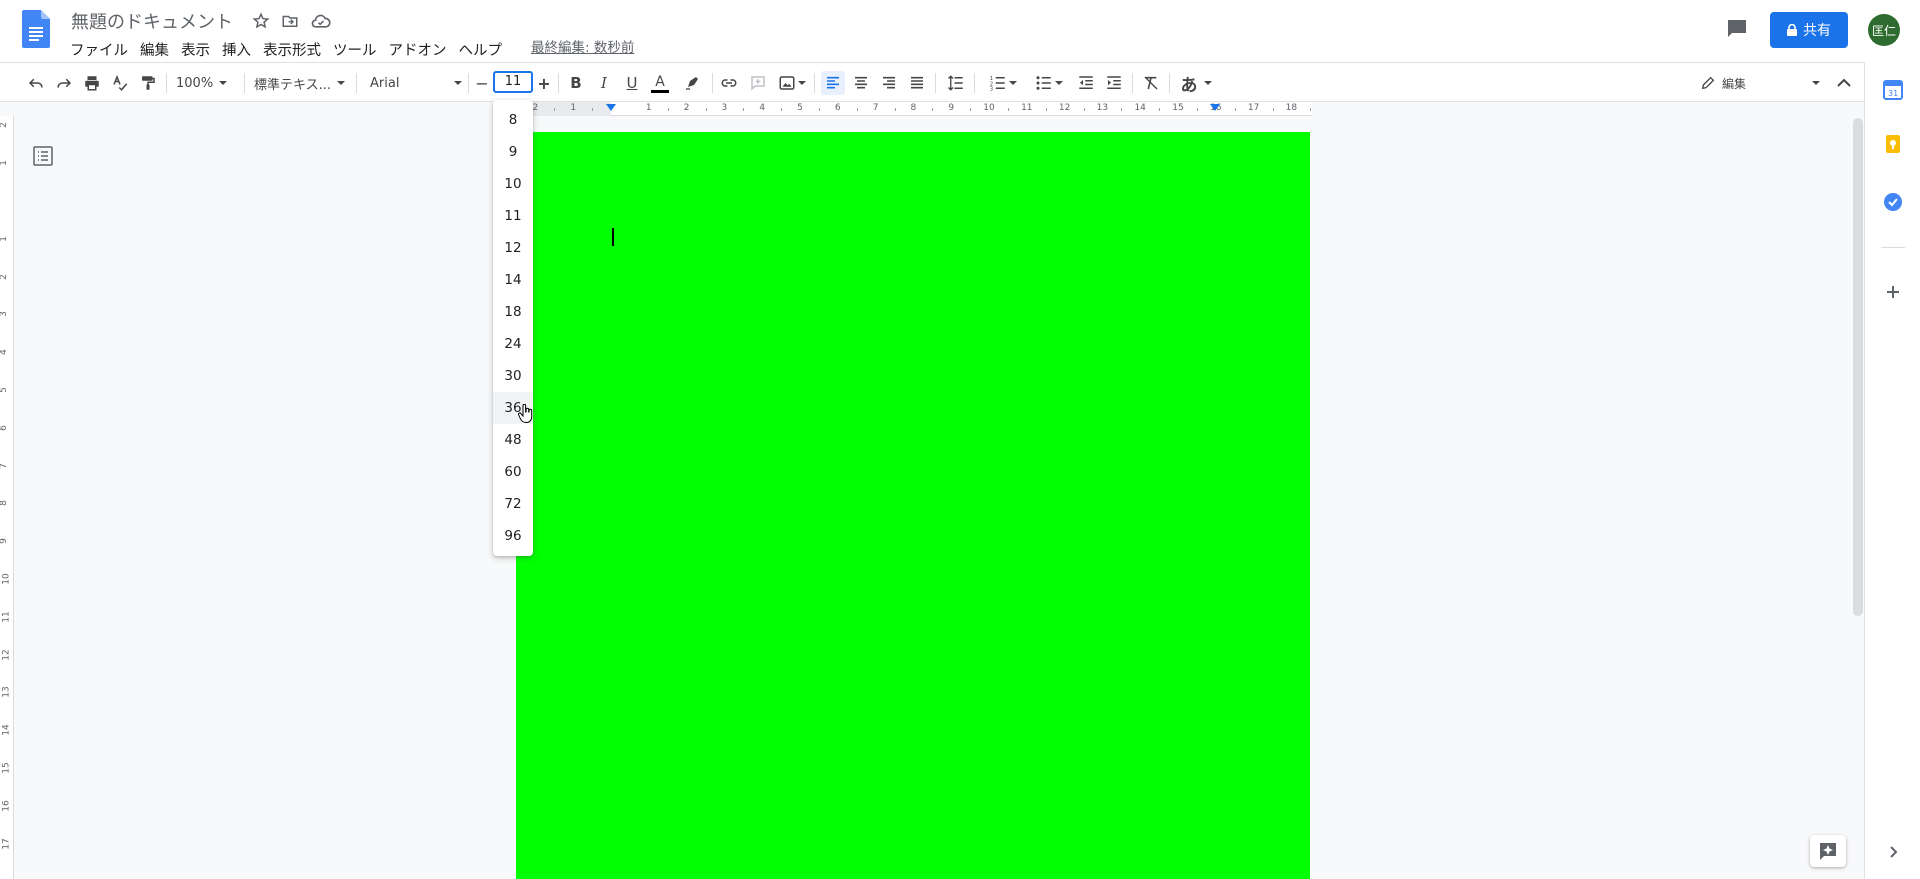 Image resolution: width=1920 pixels, height=879 pixels. What do you see at coordinates (1893, 292) in the screenshot?
I see `add-addon-icon` at bounding box center [1893, 292].